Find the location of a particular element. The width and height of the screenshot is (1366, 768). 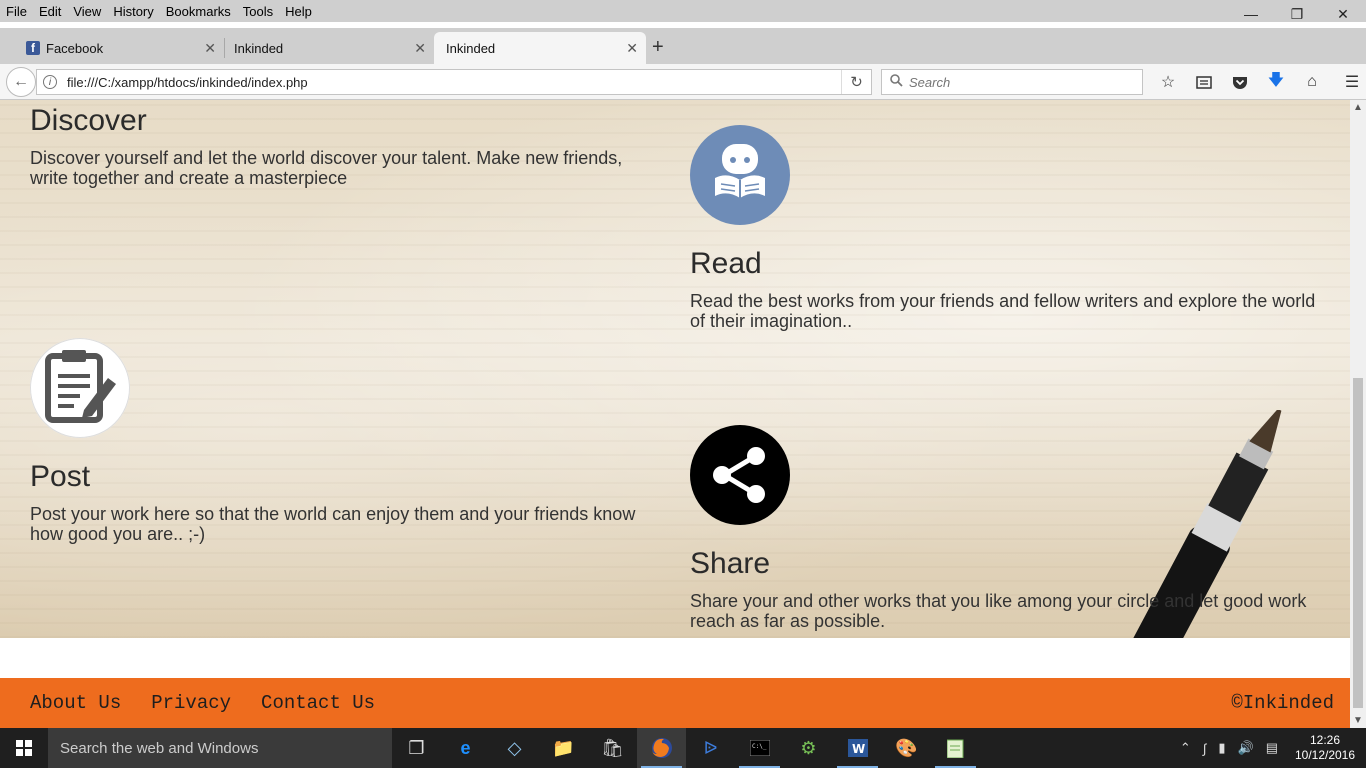

reload-icon: ↻ is located at coordinates (856, 82).